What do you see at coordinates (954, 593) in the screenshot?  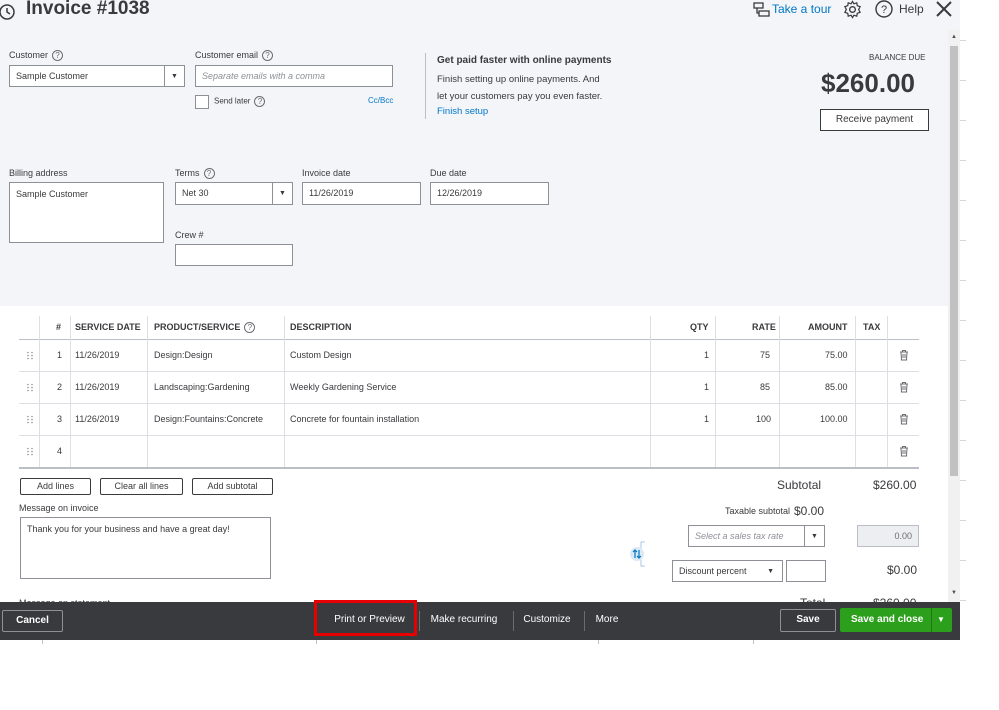 I see `scroll-down-icon: ▼` at bounding box center [954, 593].